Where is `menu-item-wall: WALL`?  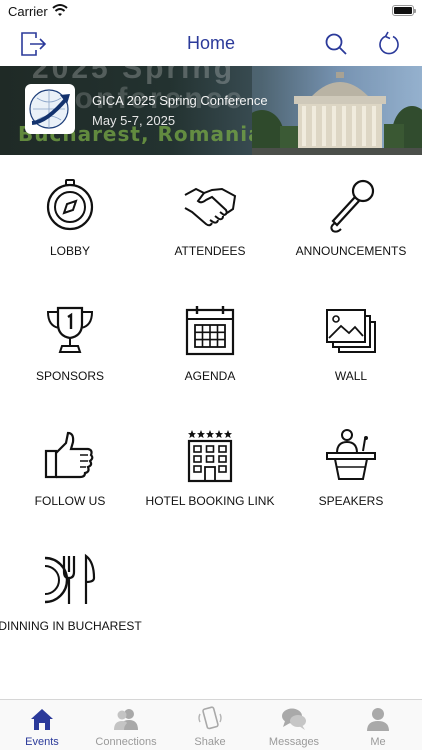
menu-item-wall: WALL is located at coordinates (351, 342).